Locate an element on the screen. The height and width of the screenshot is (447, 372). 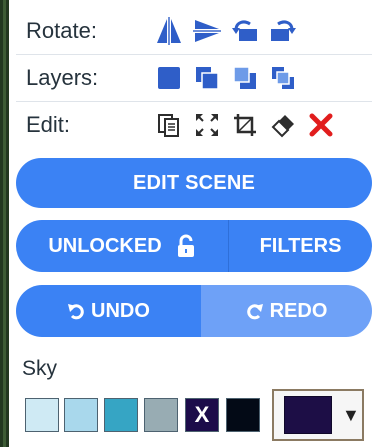
unlocked-button: UNLOCKED is located at coordinates (122, 246).